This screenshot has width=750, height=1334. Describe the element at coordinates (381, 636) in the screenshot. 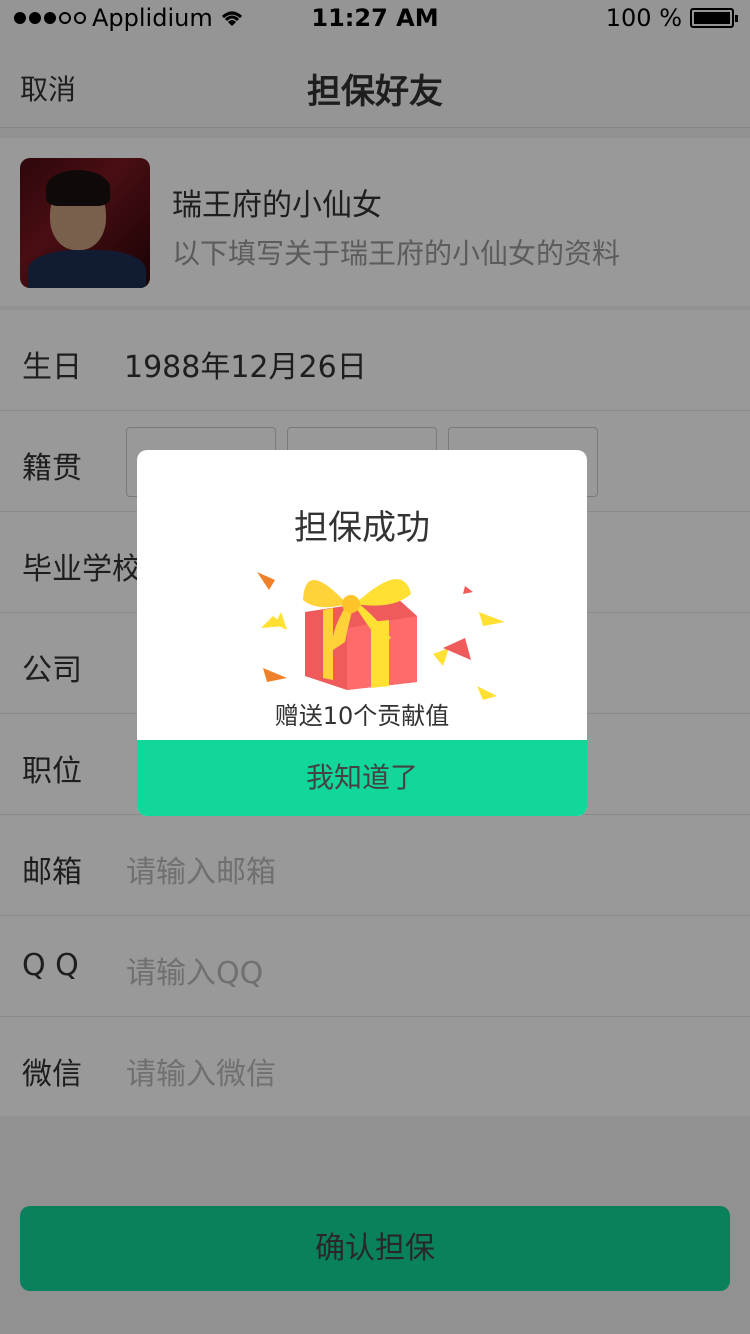

I see `gift-icon` at that location.